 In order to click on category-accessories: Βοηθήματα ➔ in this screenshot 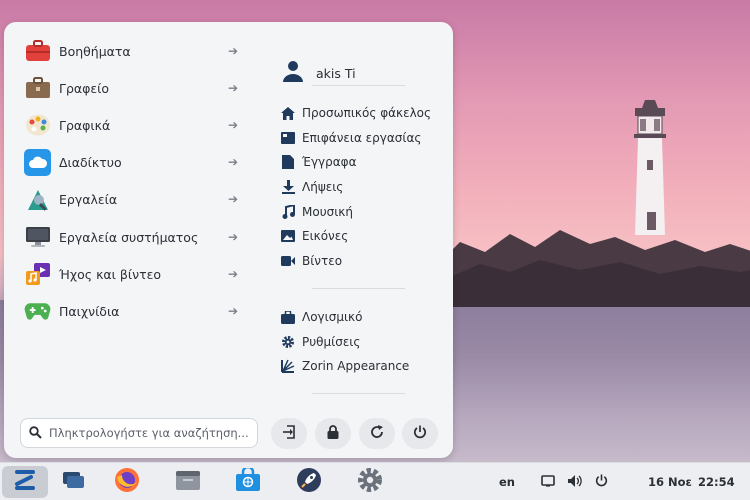, I will do `click(131, 51)`.